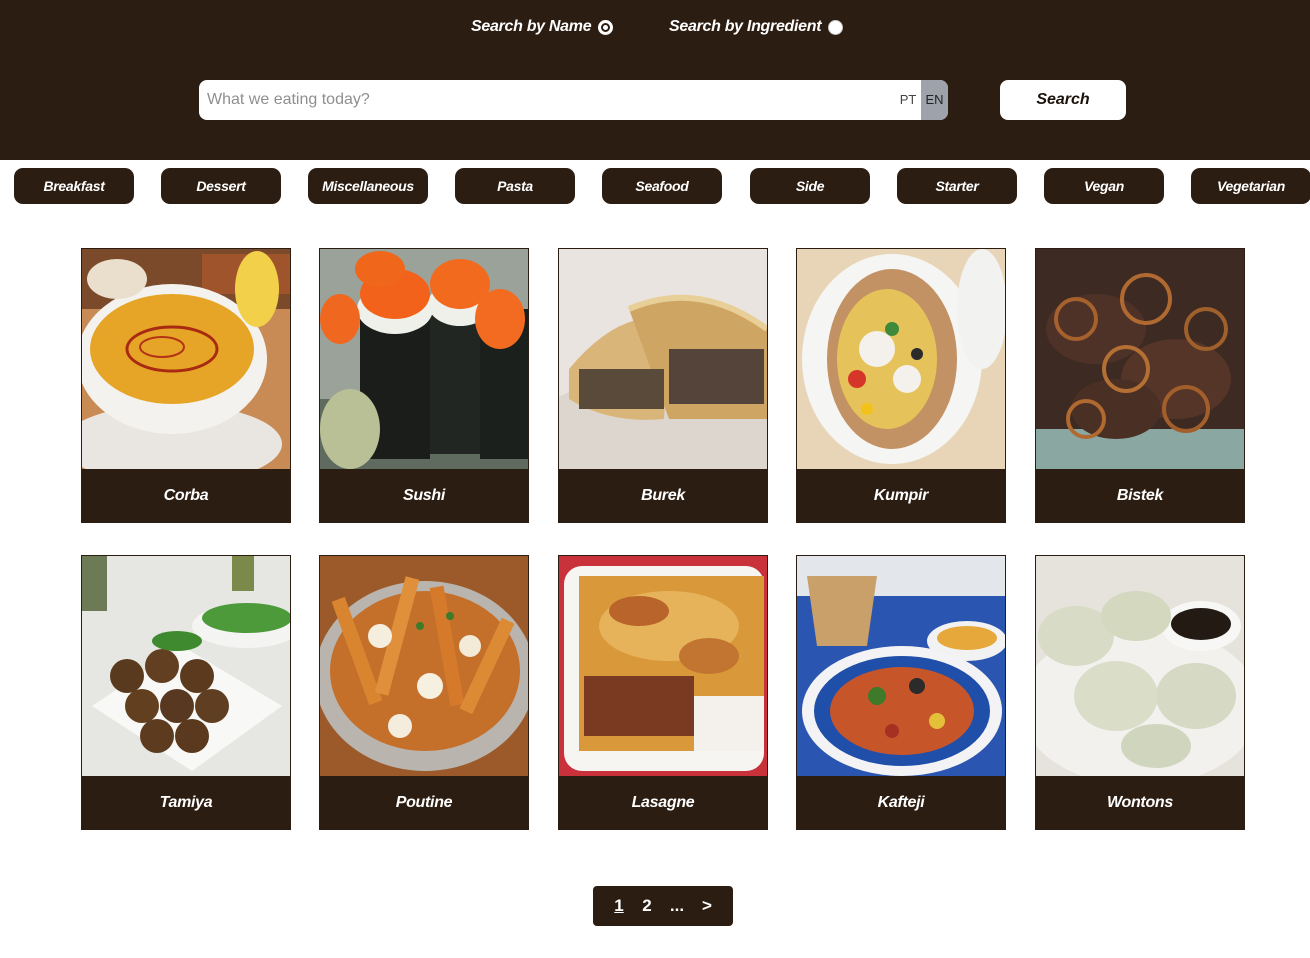 The height and width of the screenshot is (958, 1310). What do you see at coordinates (707, 906) in the screenshot?
I see `next-page-link: >` at bounding box center [707, 906].